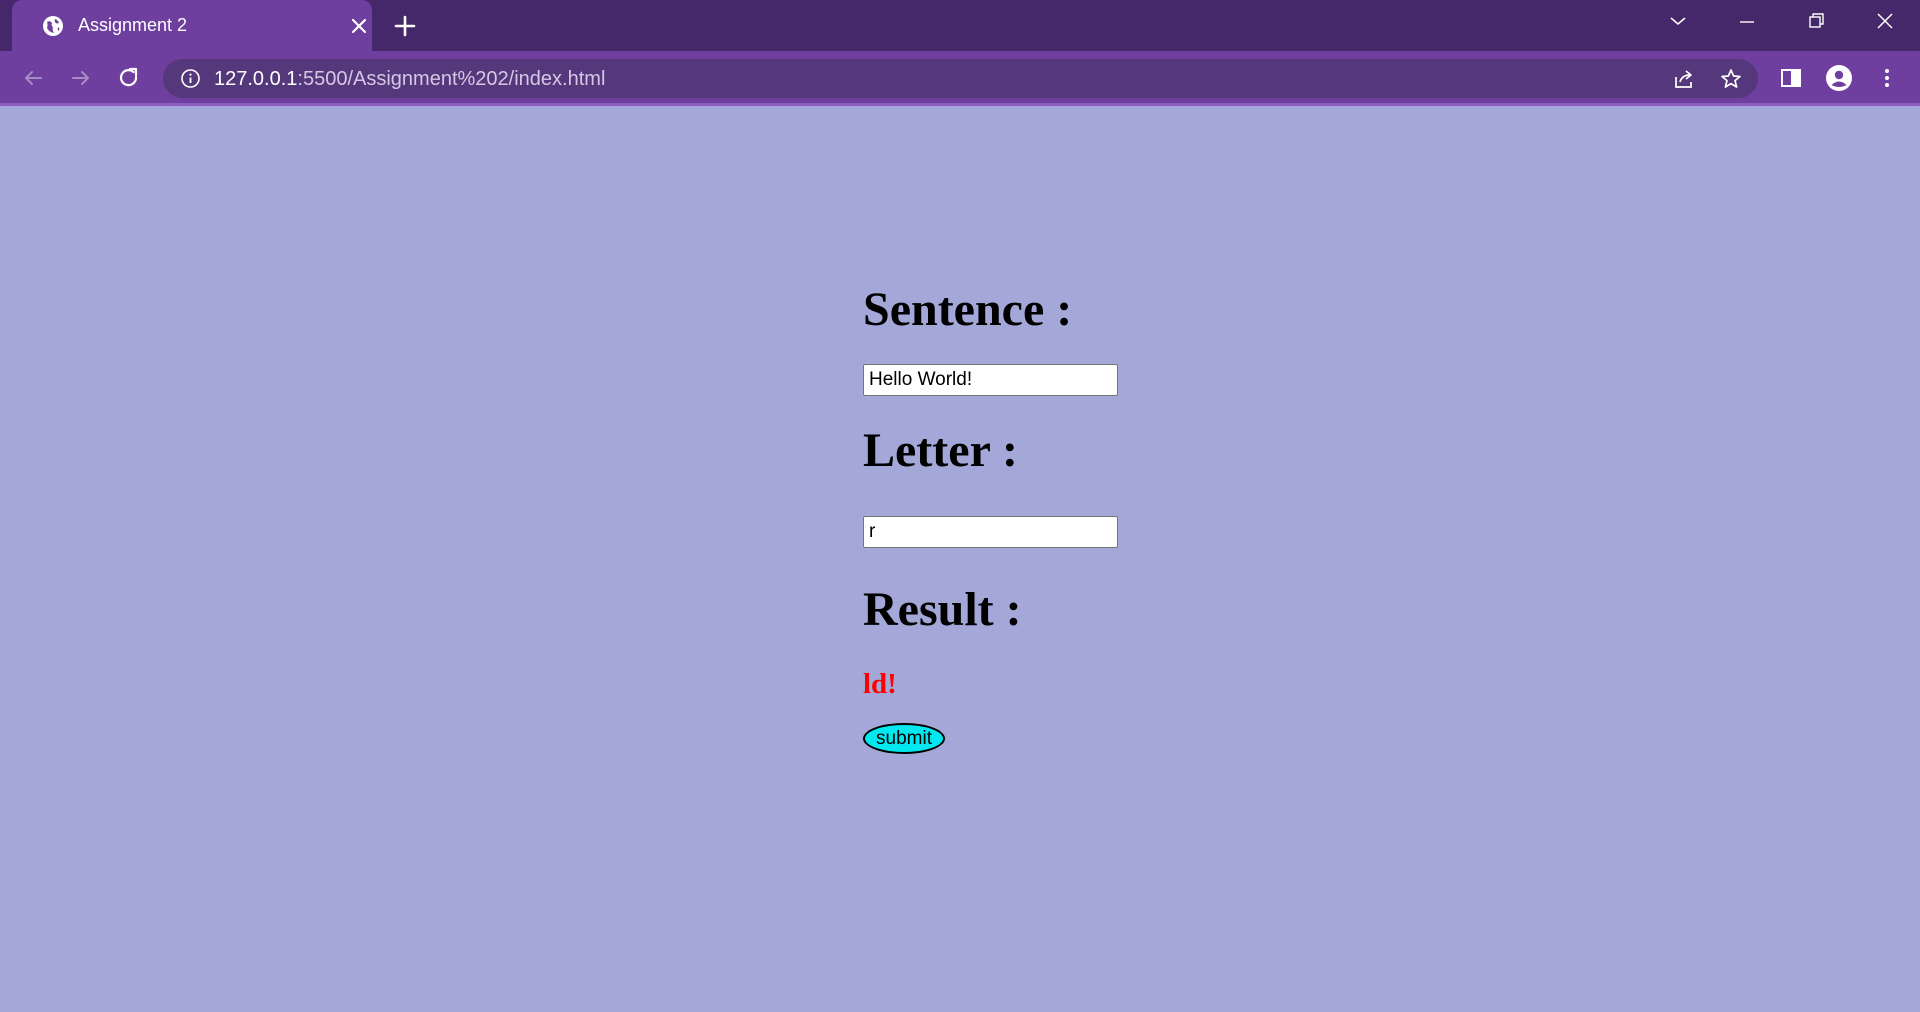  Describe the element at coordinates (1747, 22) in the screenshot. I see `minimize-icon` at that location.